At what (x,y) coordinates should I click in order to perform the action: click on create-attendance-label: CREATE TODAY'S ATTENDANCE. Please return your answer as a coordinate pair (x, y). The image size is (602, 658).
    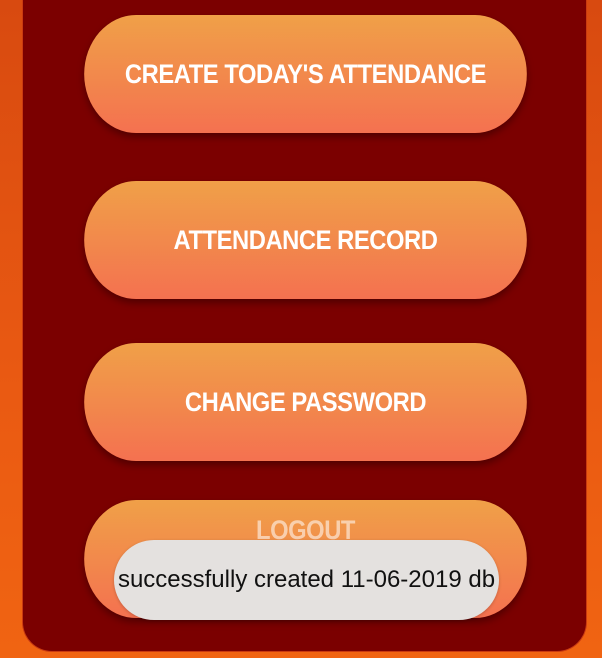
    Looking at the image, I should click on (305, 73).